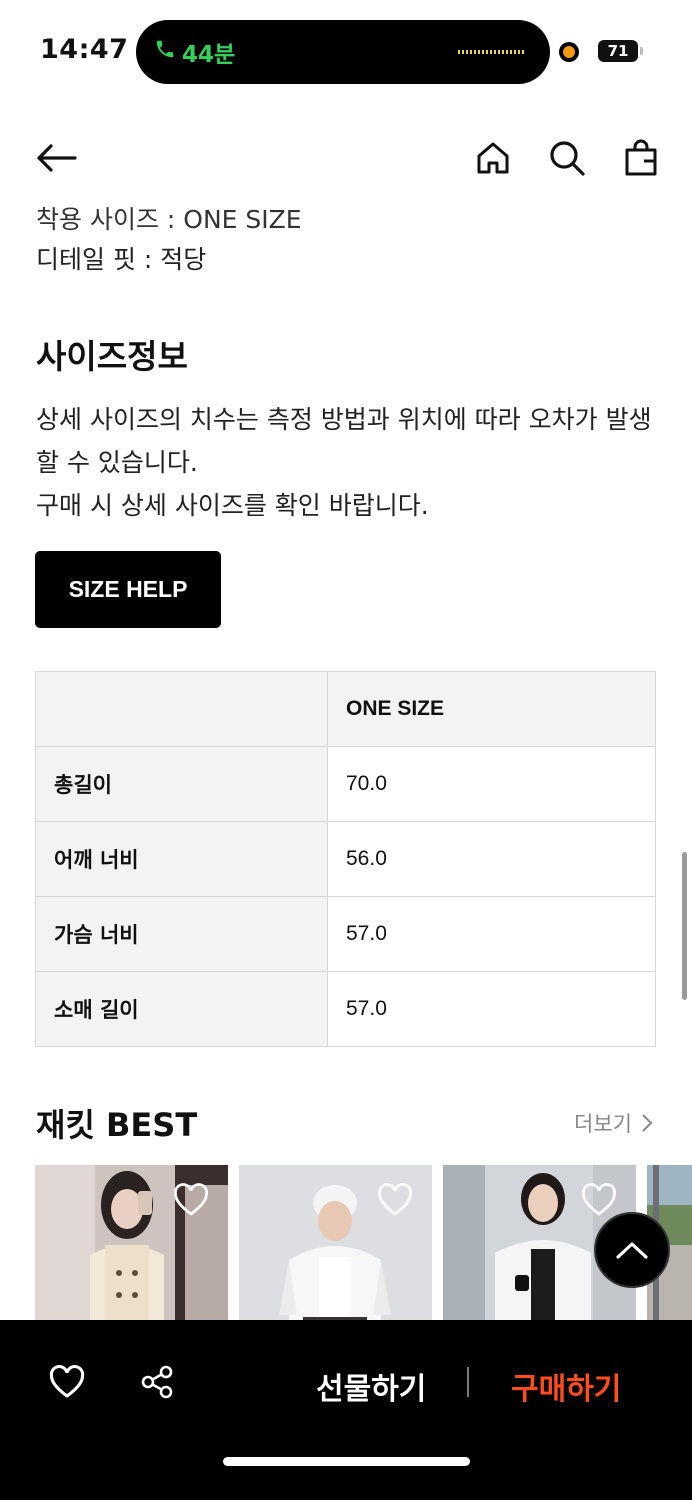  I want to click on fit-size-line: 착용 사이즈 : ONE SIZE, so click(169, 219).